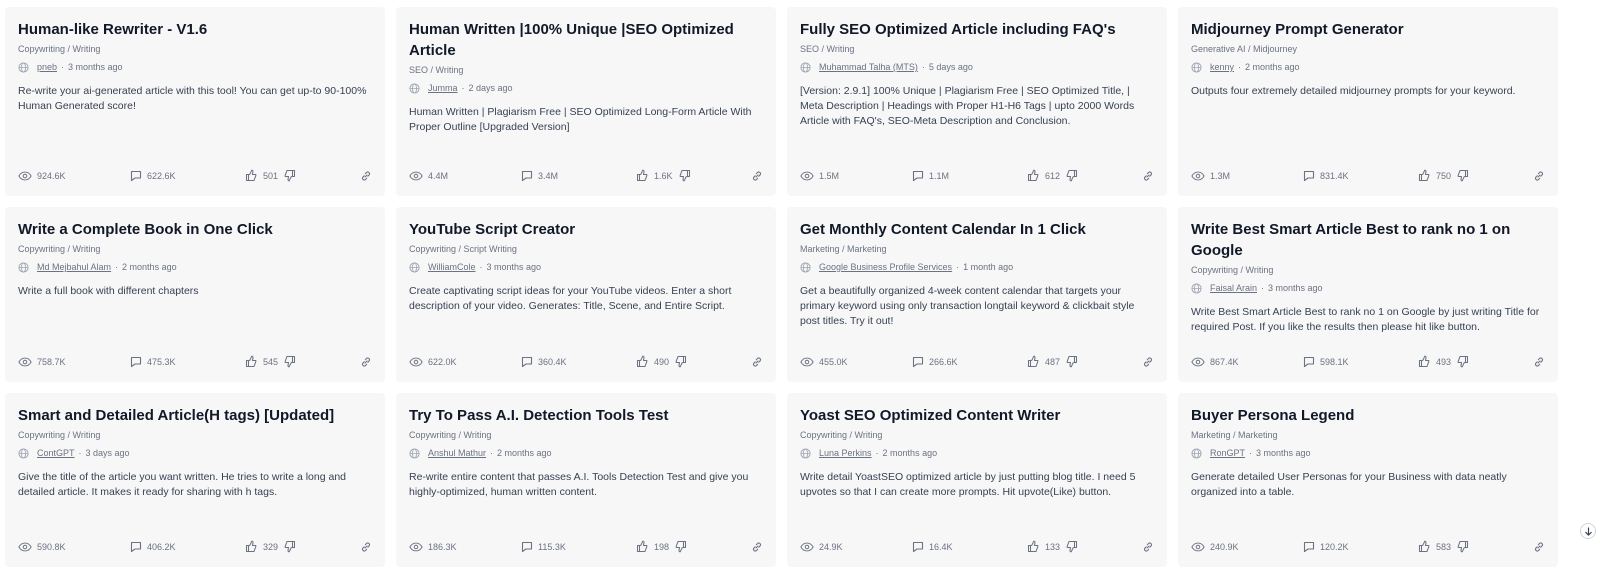 This screenshot has height=586, width=1600. Describe the element at coordinates (271, 547) in the screenshot. I see `likes-count: 329` at that location.